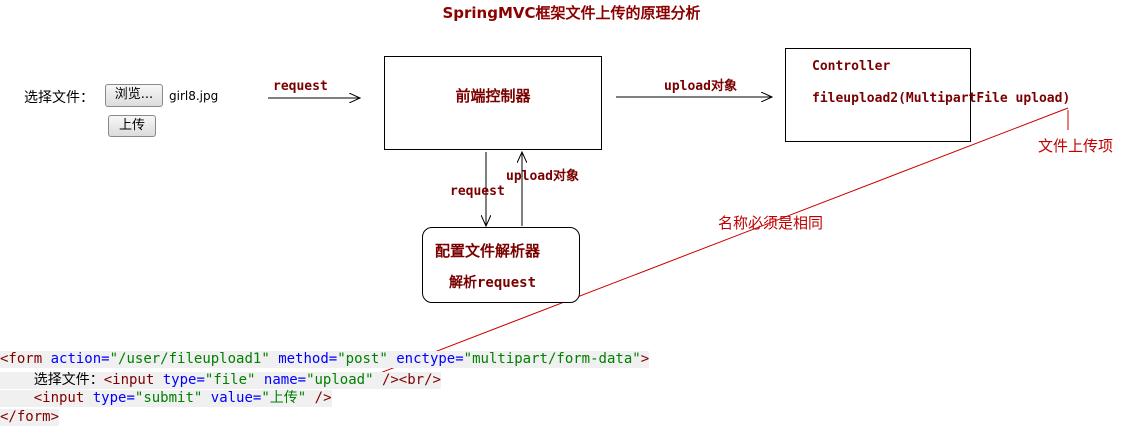 This screenshot has height=434, width=1143. Describe the element at coordinates (59, 98) in the screenshot. I see `select-file-label: 选择文件：` at that location.